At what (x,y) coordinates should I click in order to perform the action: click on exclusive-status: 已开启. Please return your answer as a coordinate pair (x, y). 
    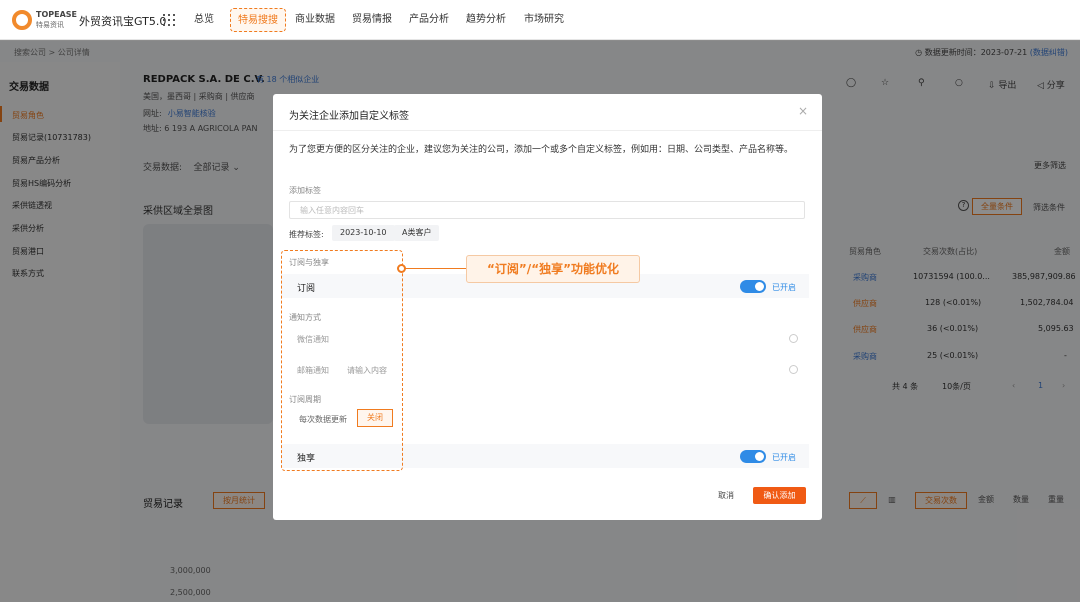
    Looking at the image, I should click on (784, 457).